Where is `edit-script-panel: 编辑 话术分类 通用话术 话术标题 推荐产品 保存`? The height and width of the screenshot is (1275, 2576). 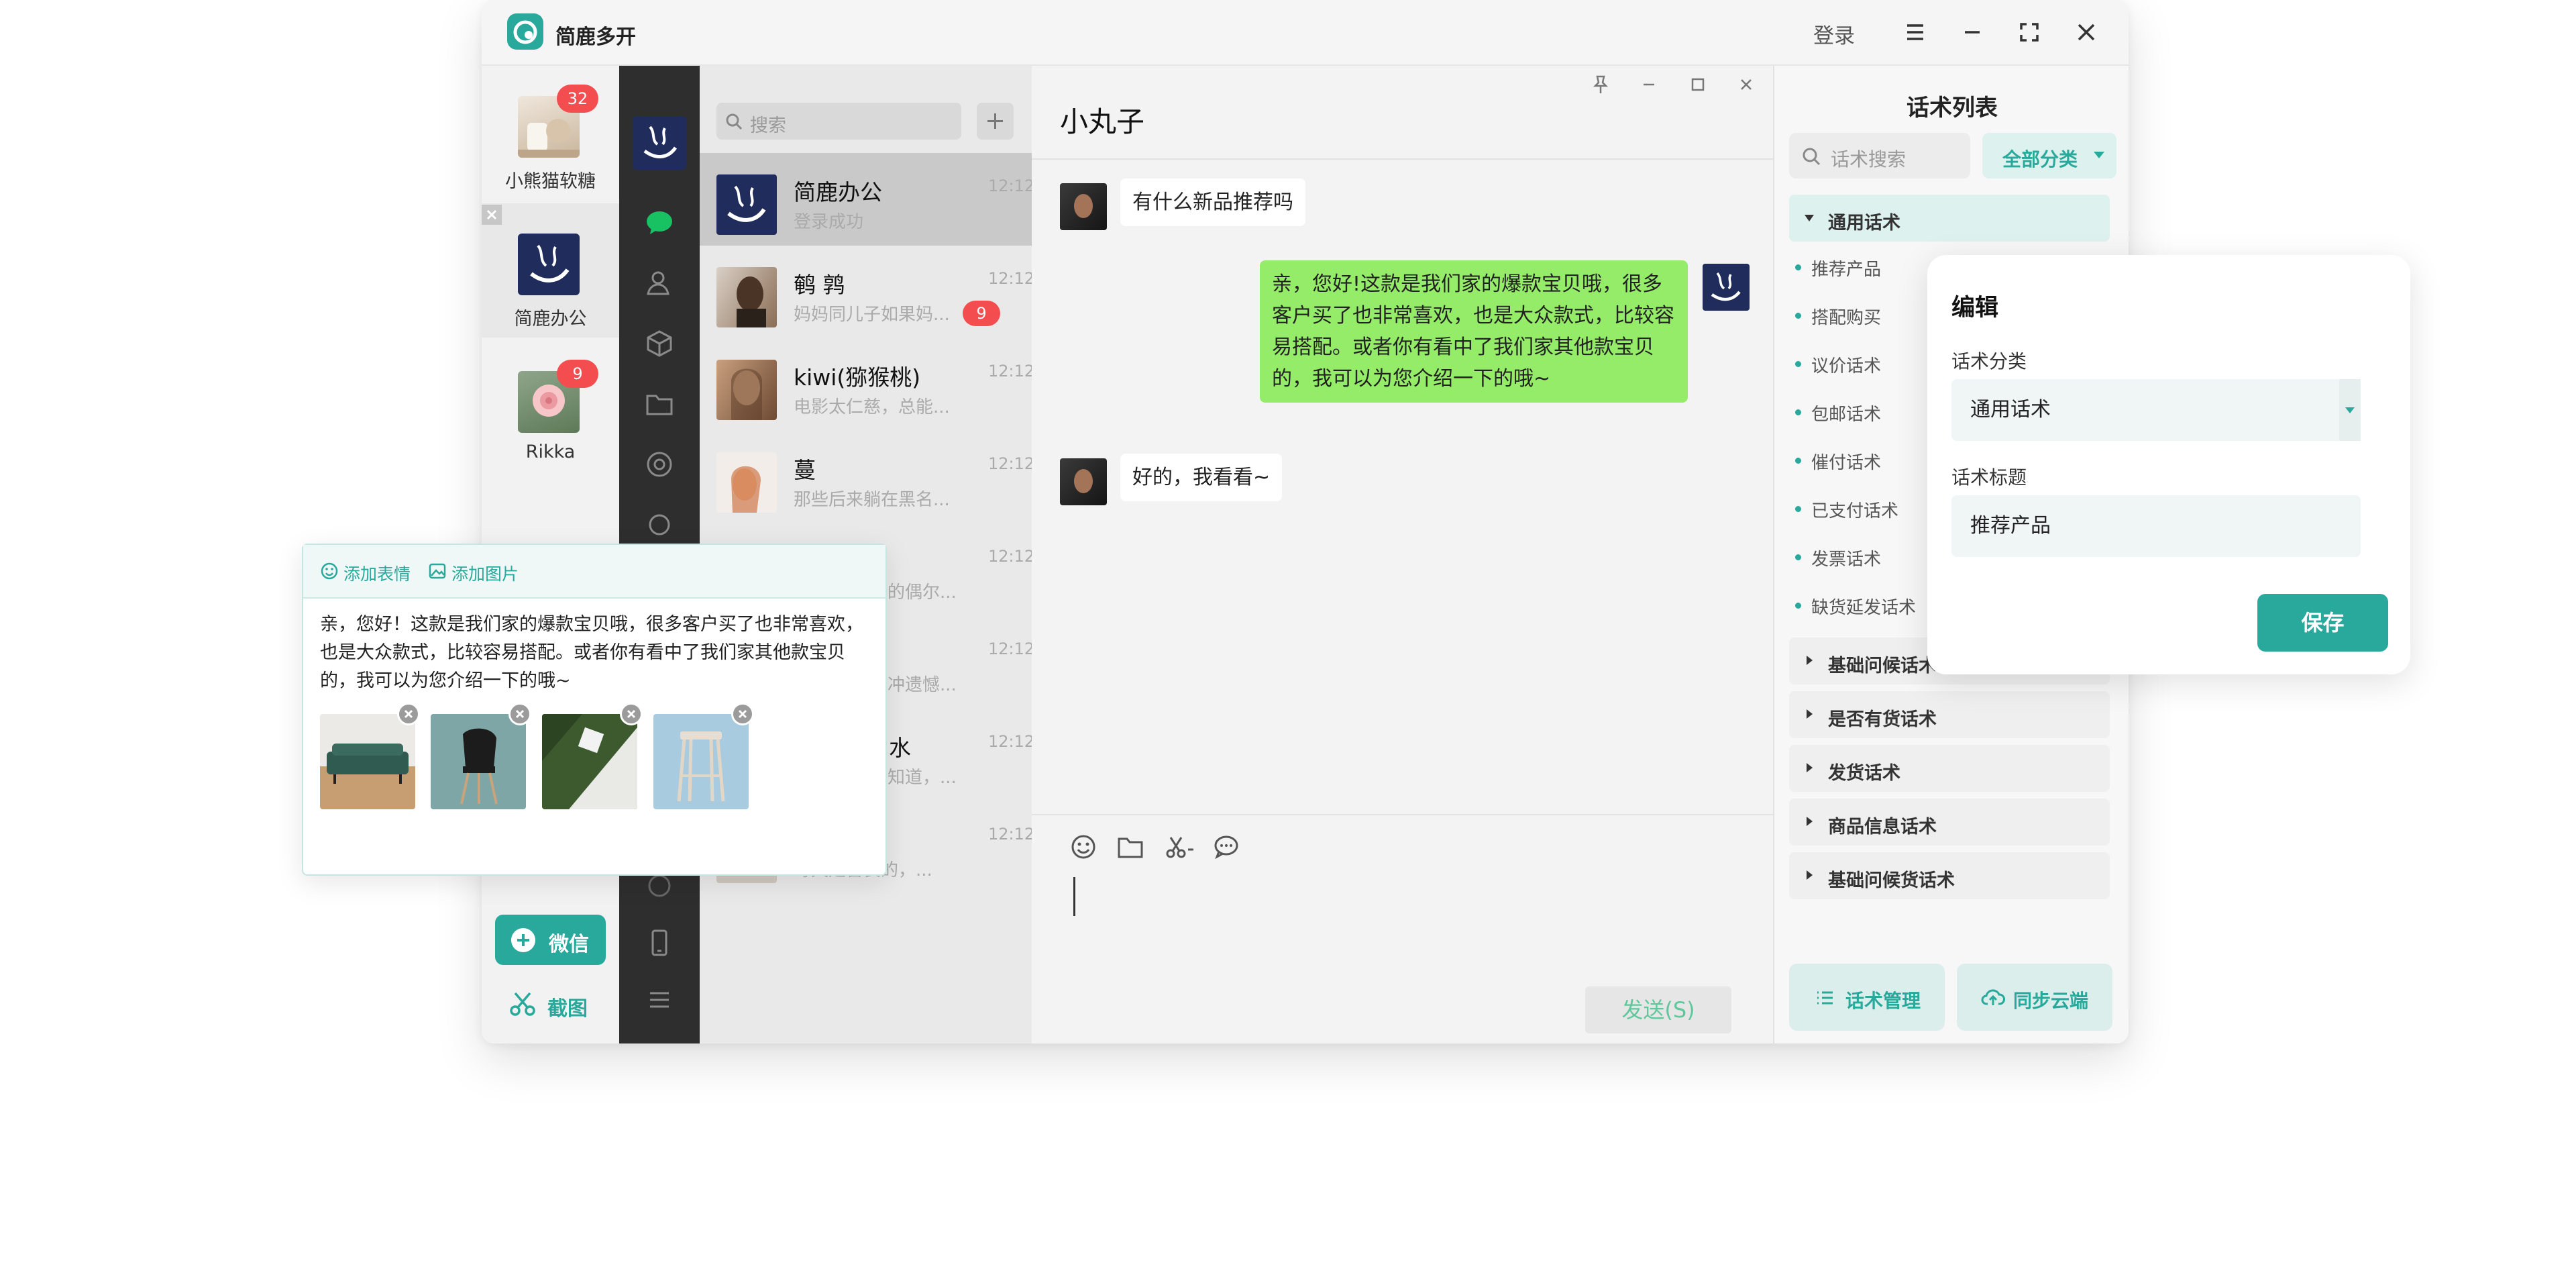
edit-script-panel: 编辑 话术分类 通用话术 话术标题 推荐产品 保存 is located at coordinates (2168, 464).